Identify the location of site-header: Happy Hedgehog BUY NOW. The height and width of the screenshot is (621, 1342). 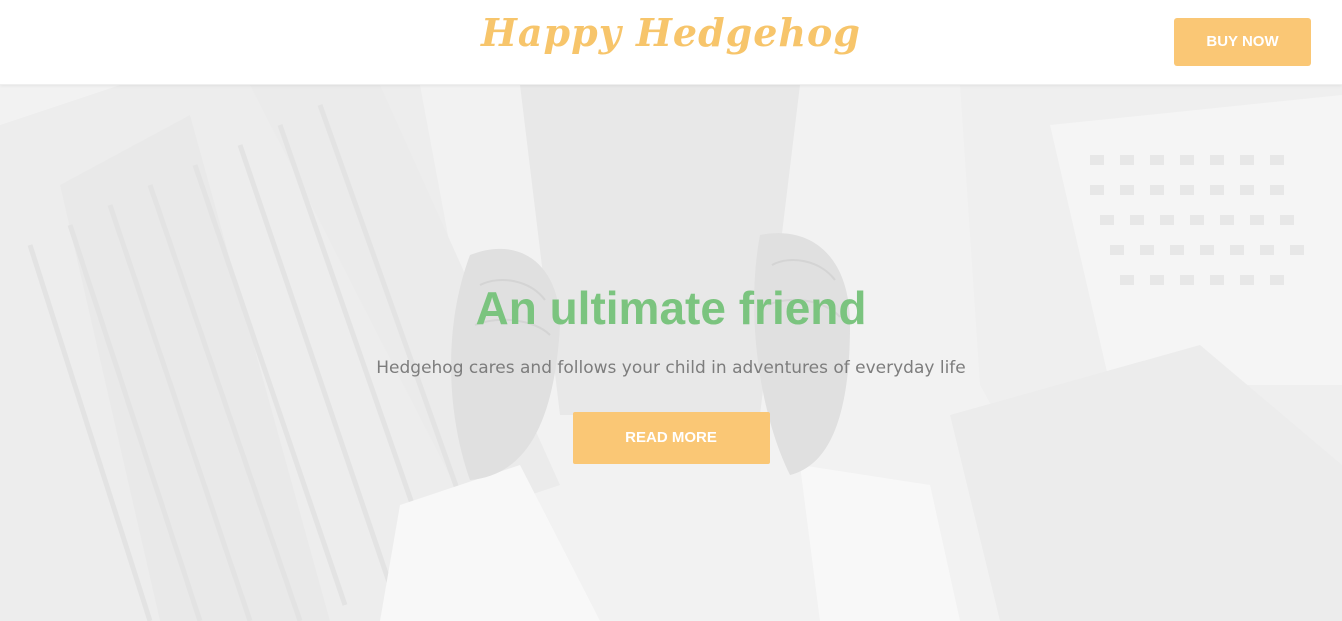
(671, 42).